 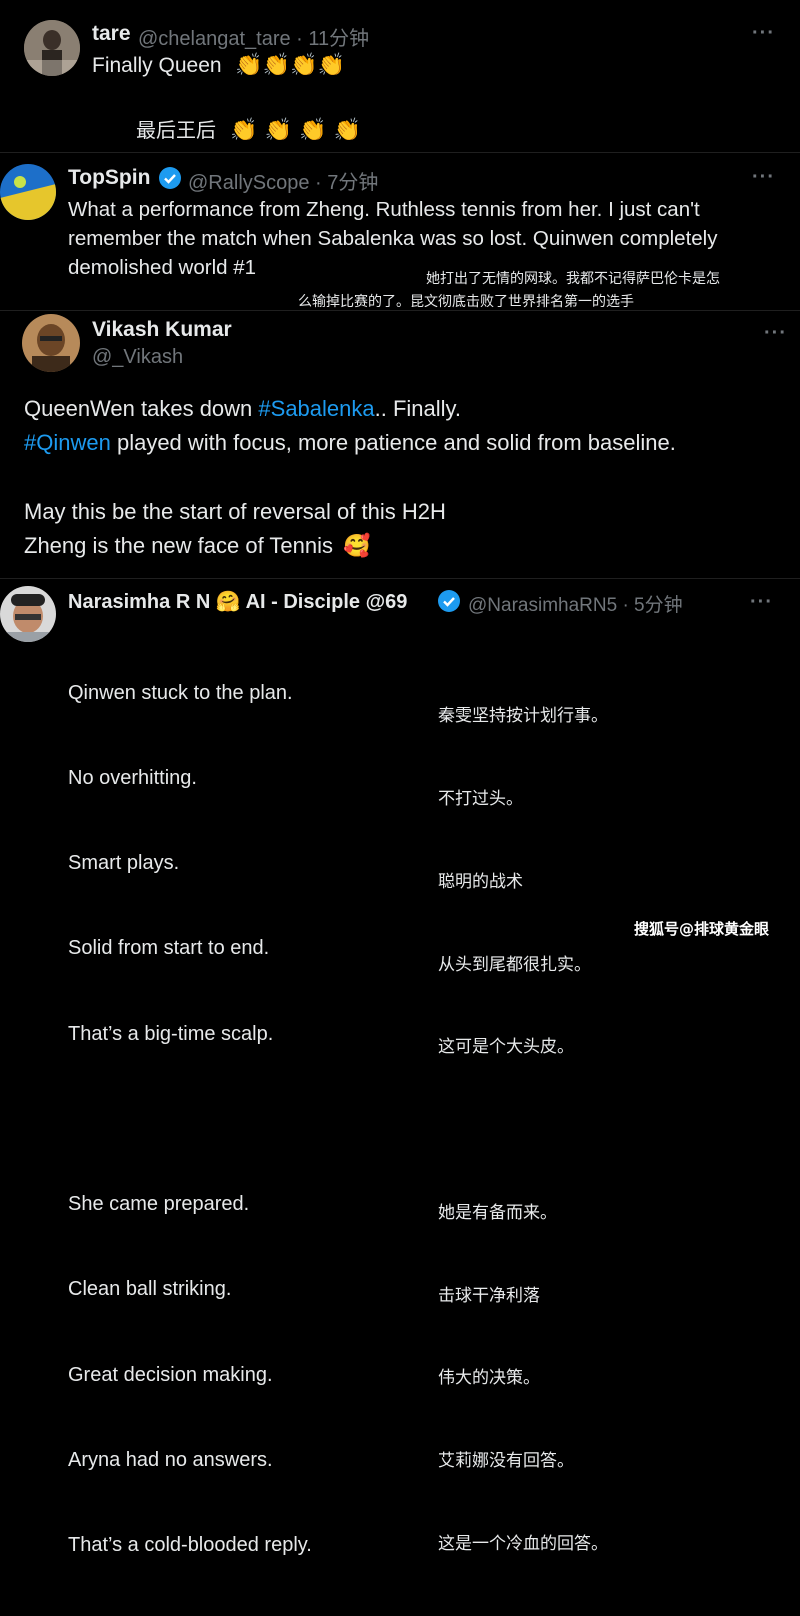 I want to click on author-name: TopSpin, so click(x=109, y=178).